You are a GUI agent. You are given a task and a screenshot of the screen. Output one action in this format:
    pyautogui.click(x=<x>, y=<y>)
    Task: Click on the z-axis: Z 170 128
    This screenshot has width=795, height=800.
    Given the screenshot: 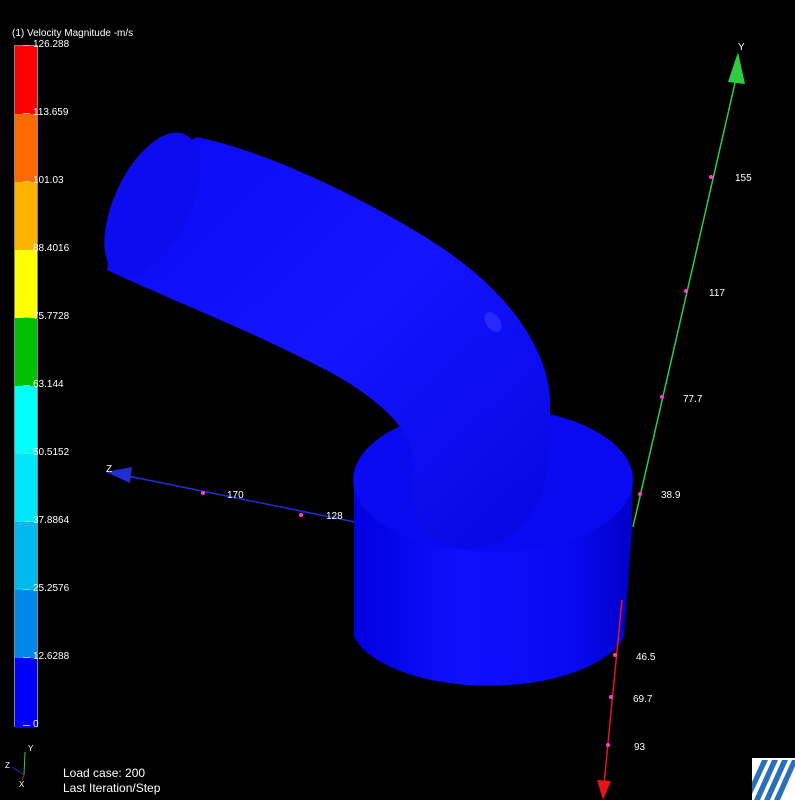 What is the action you would take?
    pyautogui.click(x=233, y=494)
    